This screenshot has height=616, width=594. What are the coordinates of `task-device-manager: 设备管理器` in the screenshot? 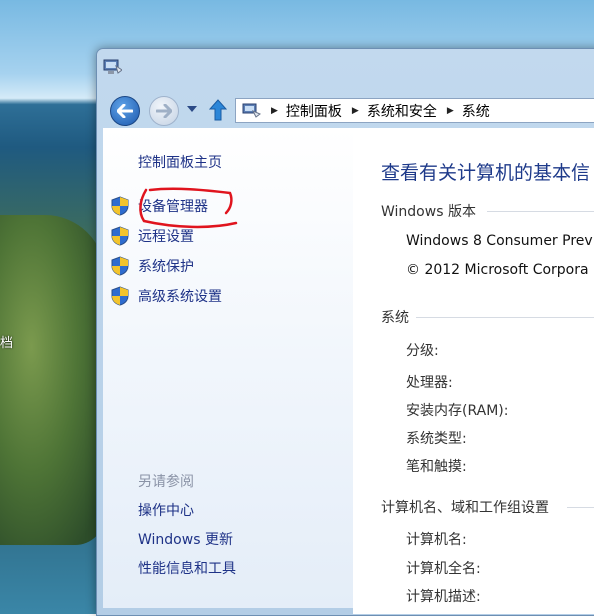 It's located at (159, 206).